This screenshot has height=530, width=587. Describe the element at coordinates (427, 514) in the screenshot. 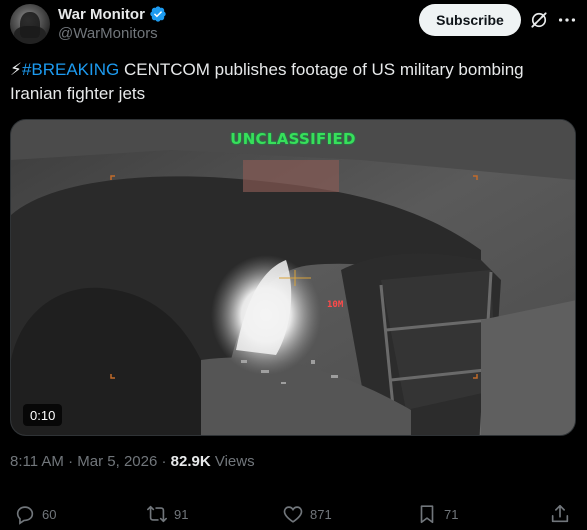

I see `bookmark-icon` at that location.